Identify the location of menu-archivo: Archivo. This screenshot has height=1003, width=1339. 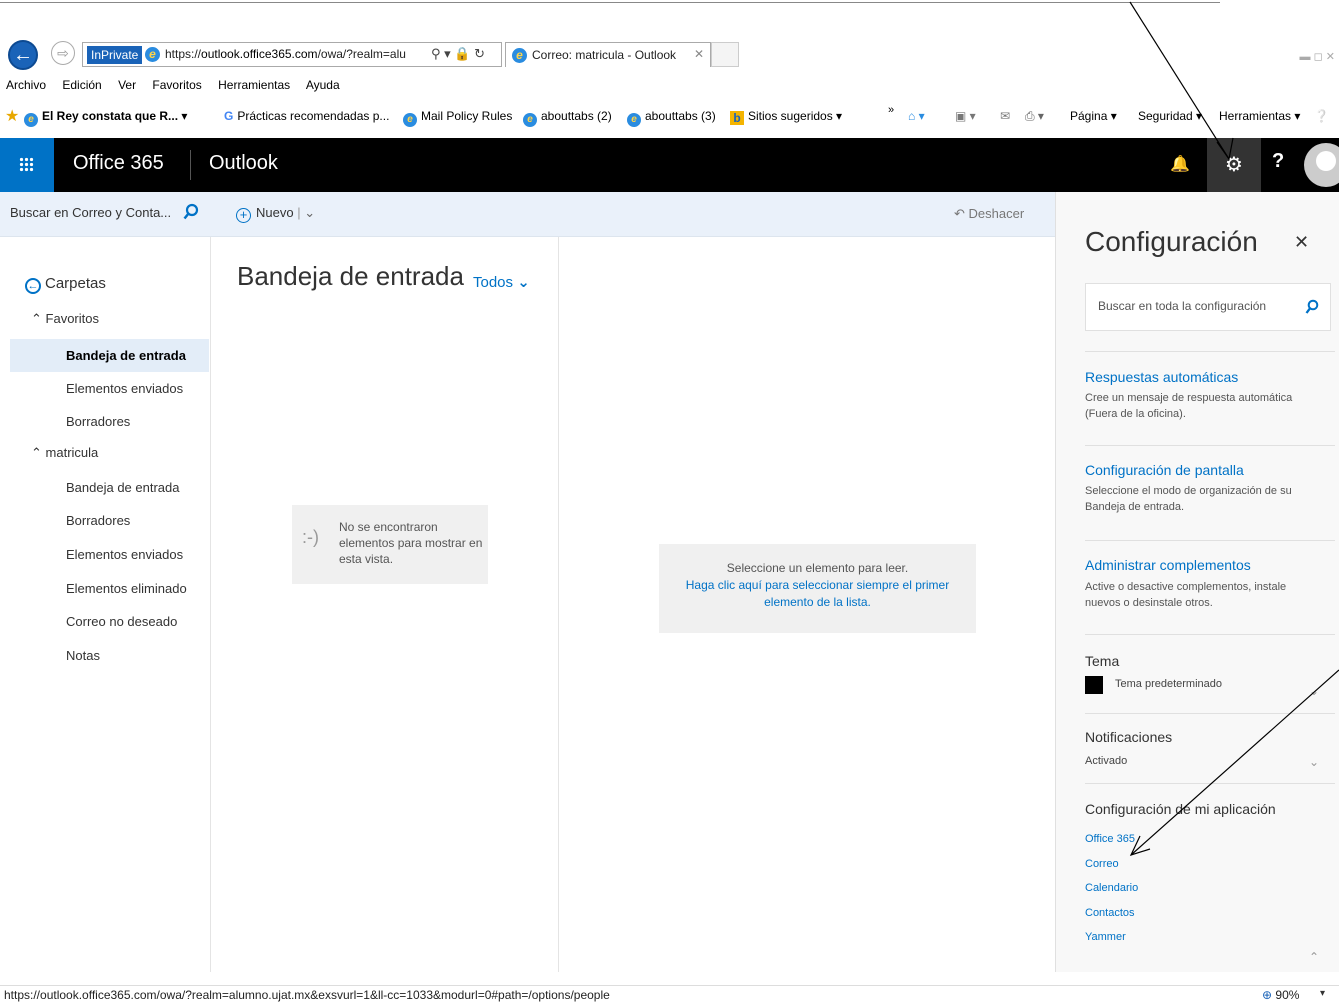
(26, 85).